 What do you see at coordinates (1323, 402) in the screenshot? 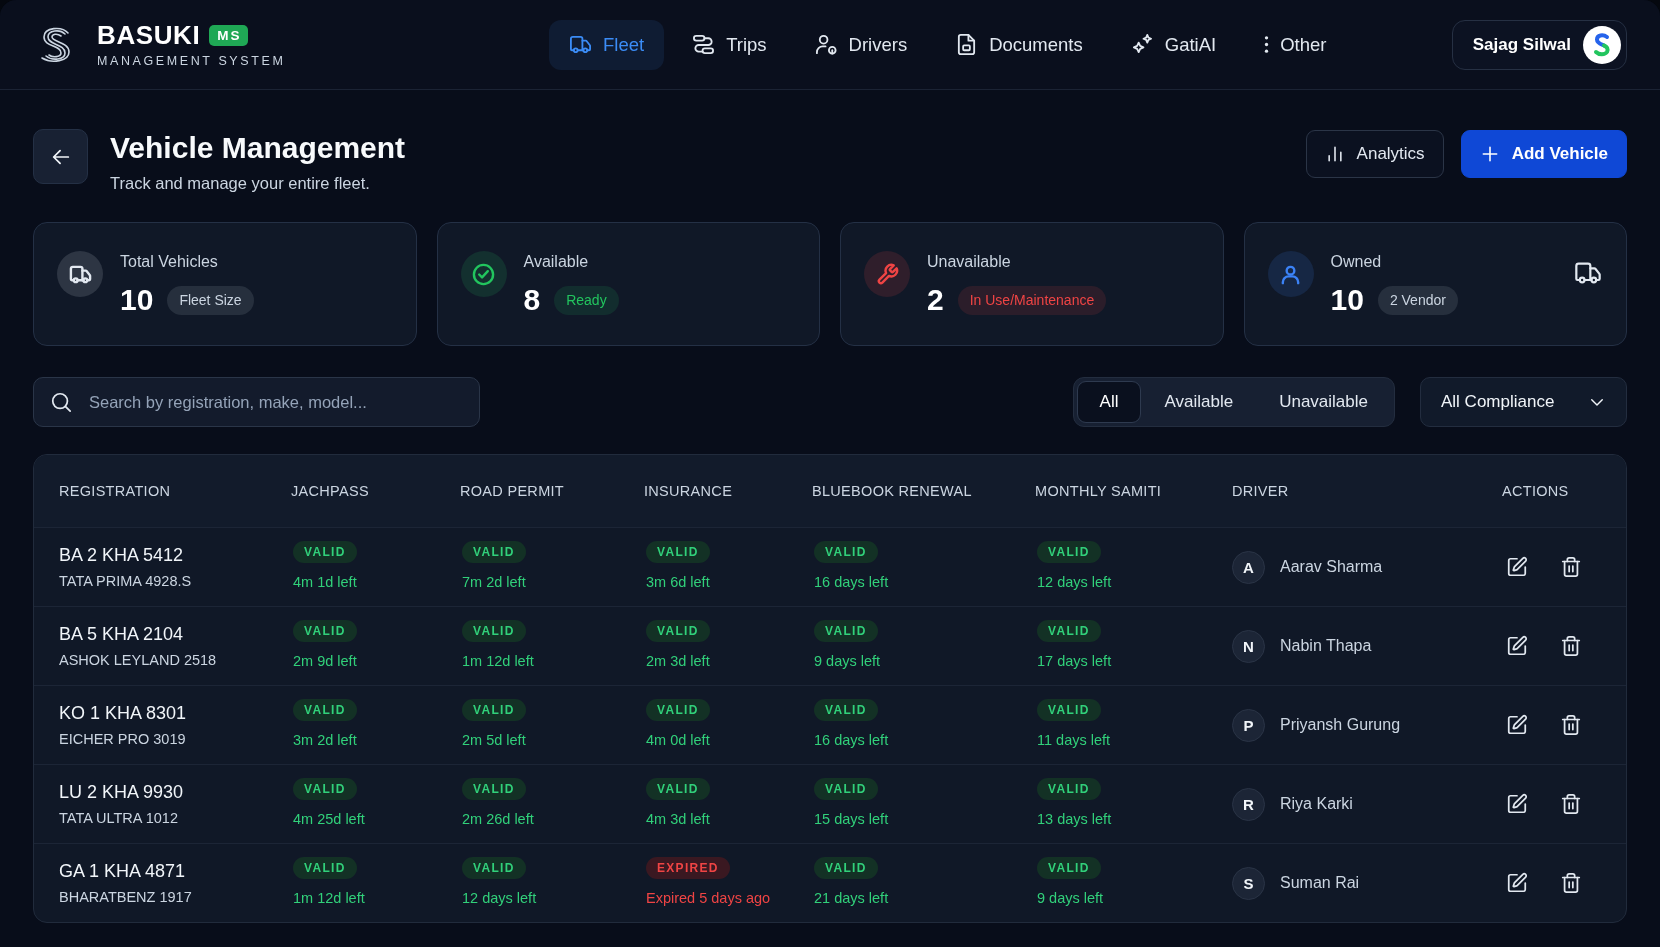
I see `filter-tab: Unavailable` at bounding box center [1323, 402].